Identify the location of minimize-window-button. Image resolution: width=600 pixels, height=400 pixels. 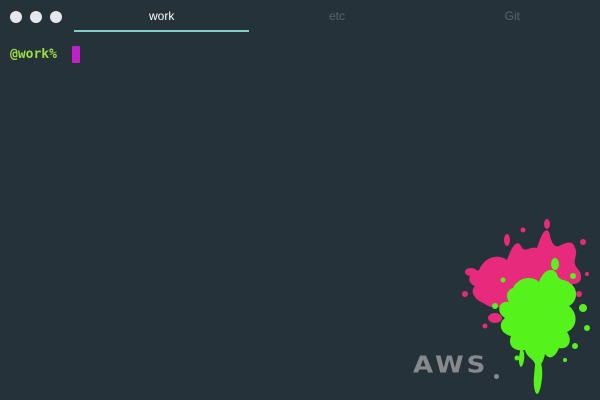
(36, 17).